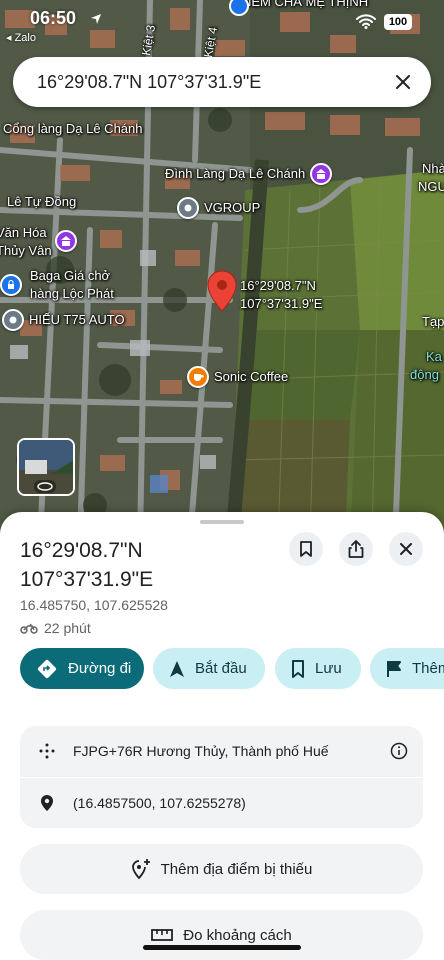  Describe the element at coordinates (236, 869) in the screenshot. I see `add-missing-place-label: Thêm địa điểm bị thiếu` at that location.